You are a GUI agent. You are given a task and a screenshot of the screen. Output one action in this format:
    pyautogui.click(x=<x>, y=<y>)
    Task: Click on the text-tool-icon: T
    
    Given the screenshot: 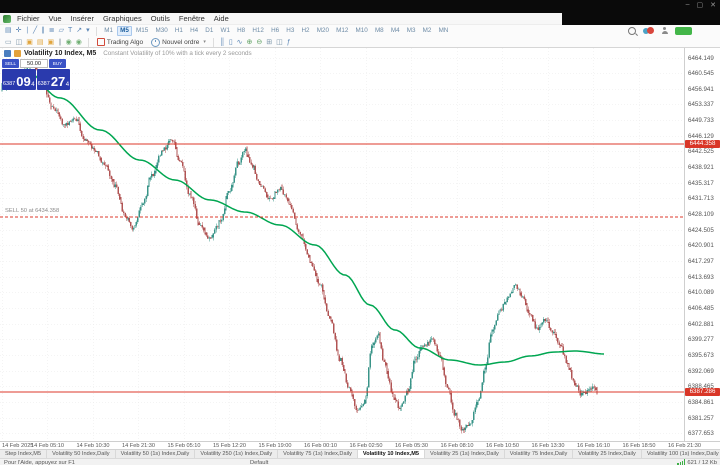 What is the action you would take?
    pyautogui.click(x=70, y=31)
    